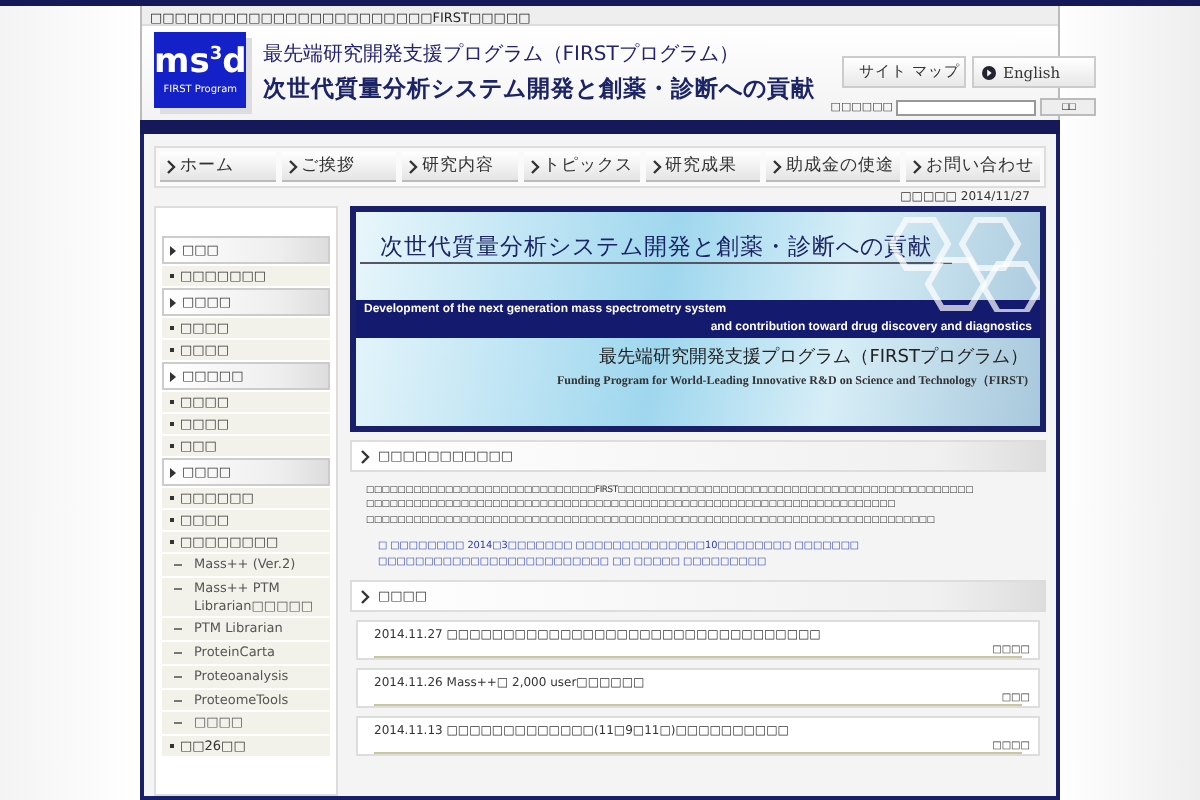 The image size is (1200, 800). Describe the element at coordinates (966, 107) in the screenshot. I see `search-field` at that location.